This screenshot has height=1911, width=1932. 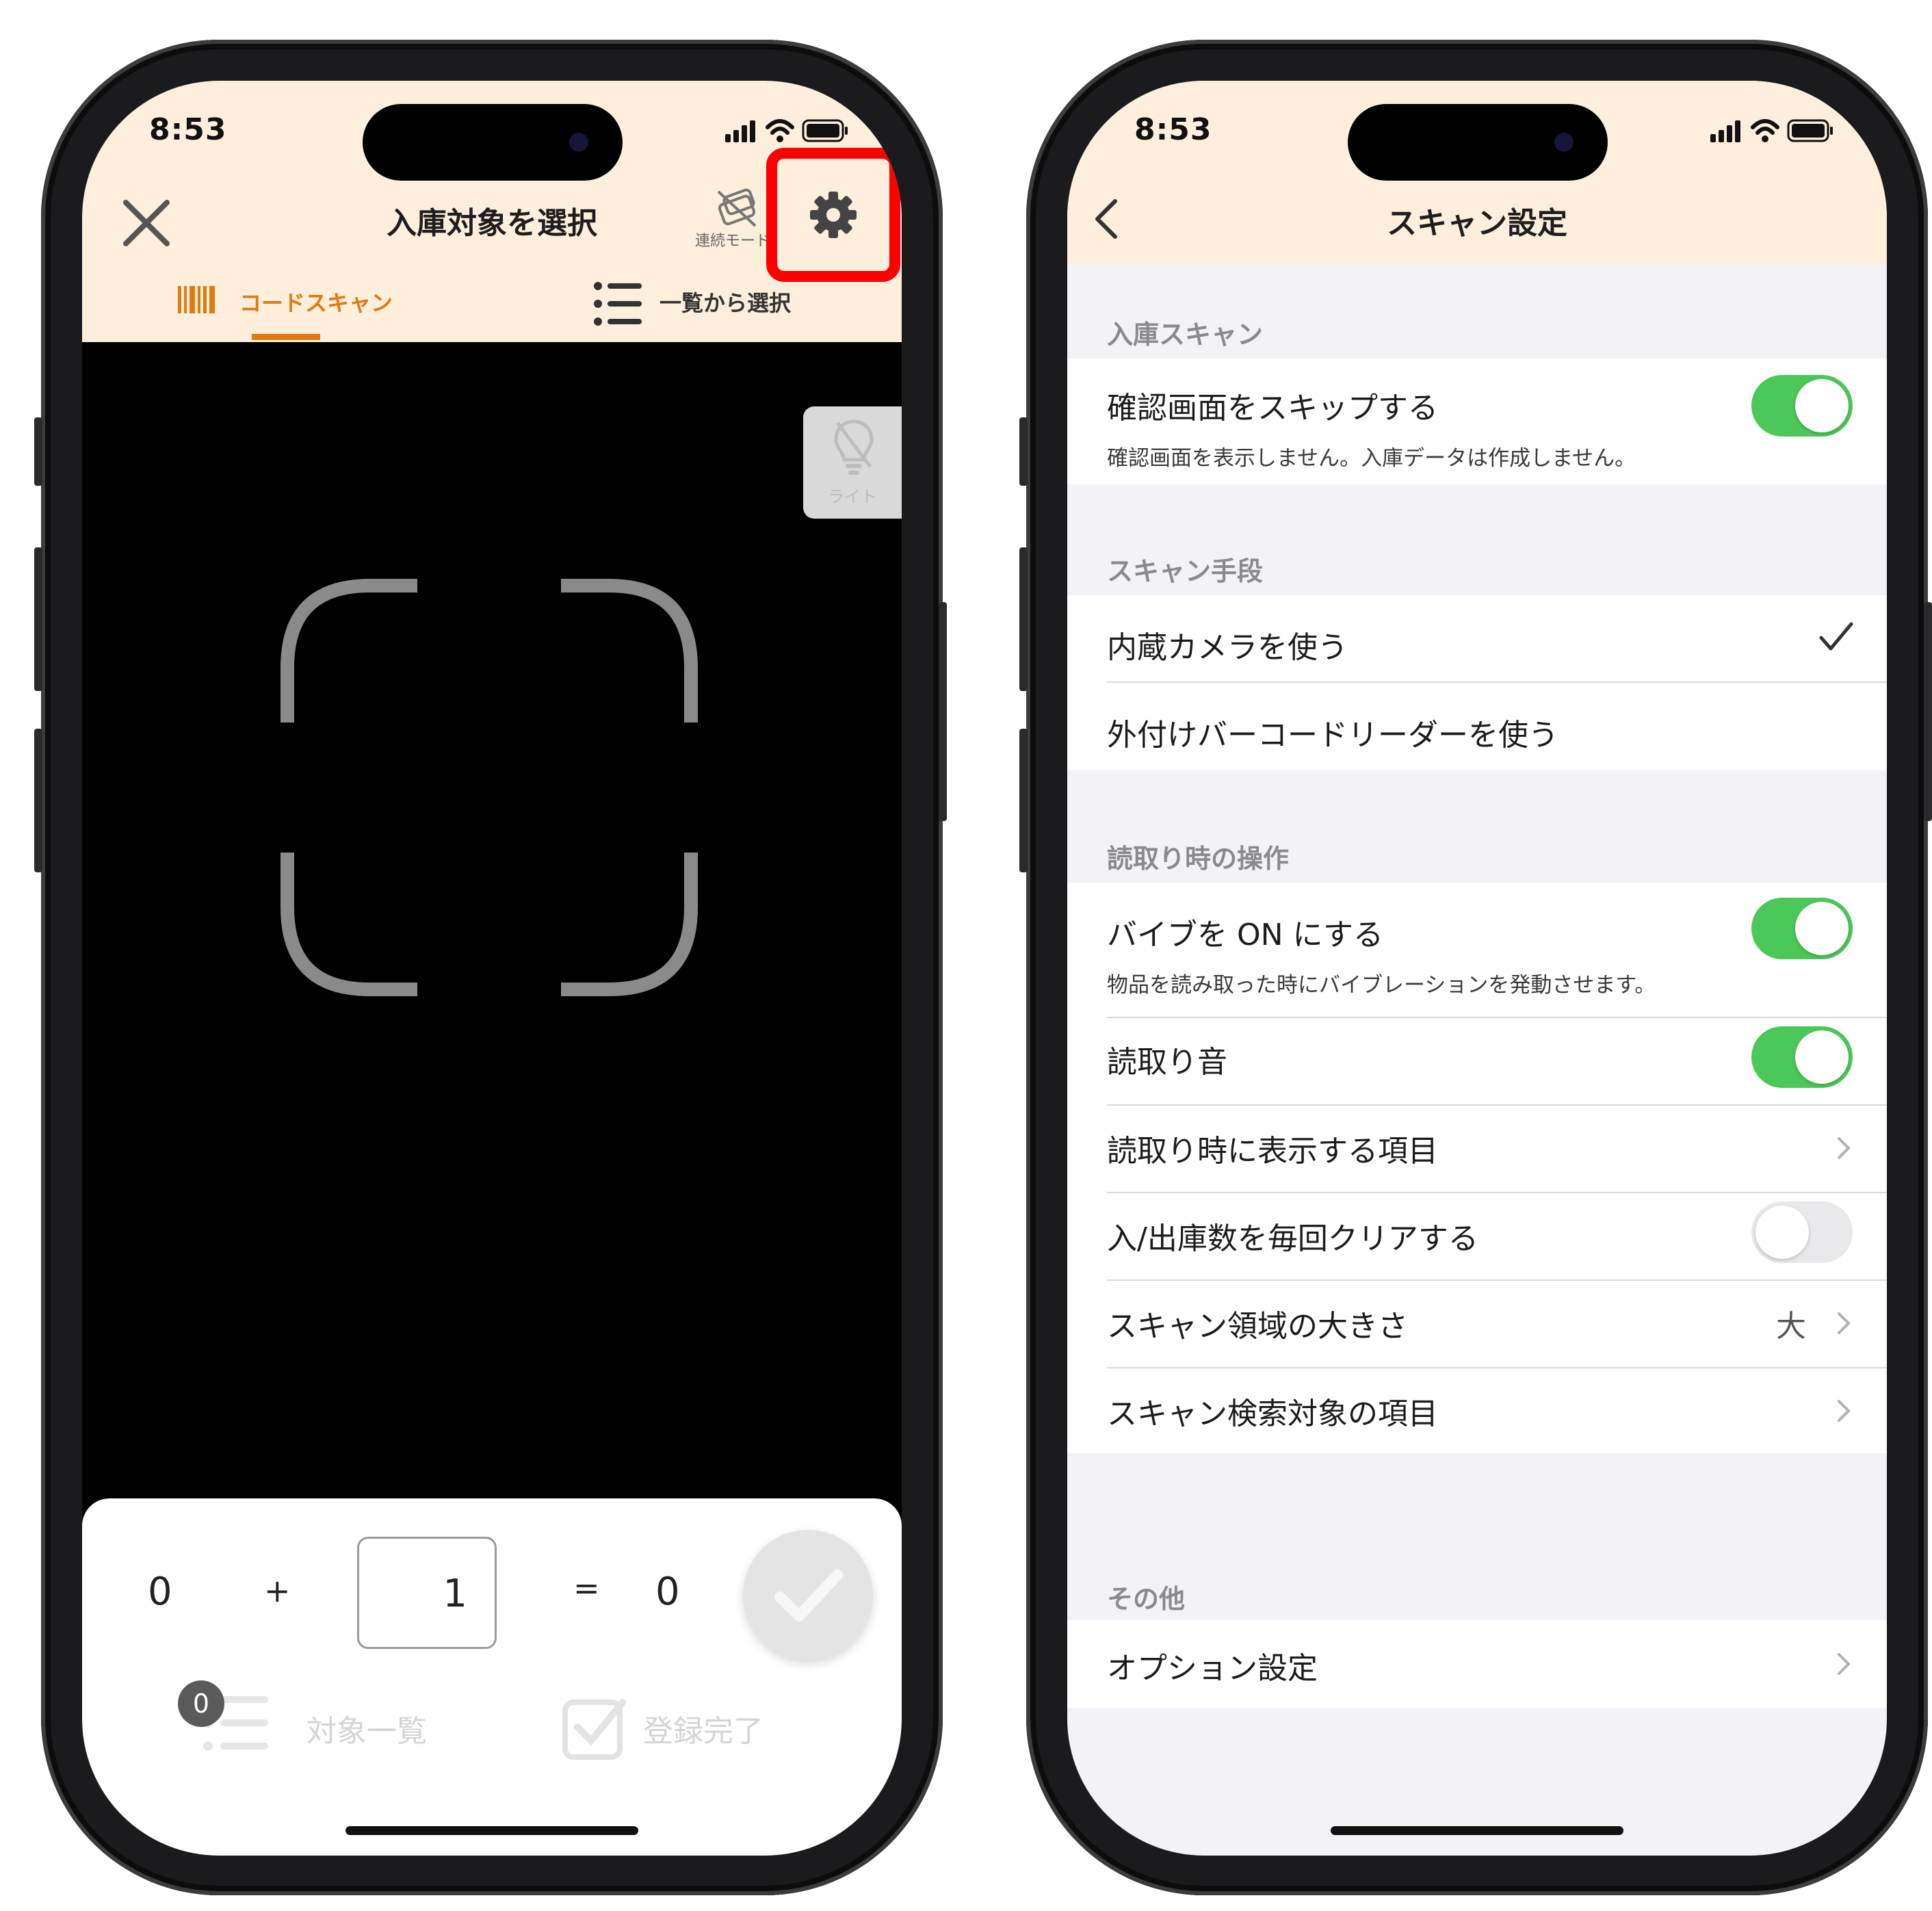 What do you see at coordinates (1477, 639) in the screenshot?
I see `option-builtin-camera: 内蔵カメラを使う` at bounding box center [1477, 639].